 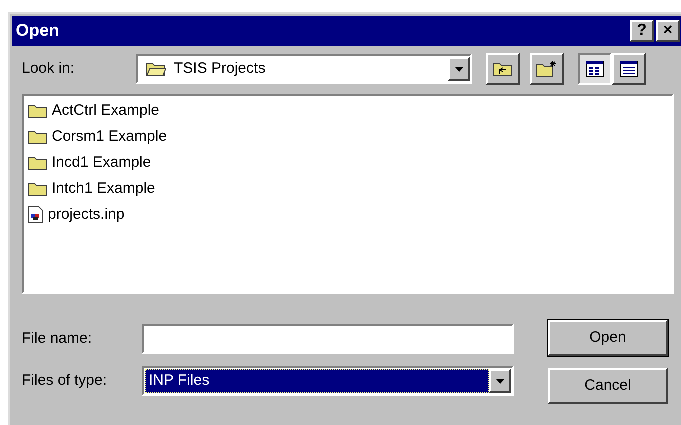 I want to click on new-folder-button, so click(x=547, y=69).